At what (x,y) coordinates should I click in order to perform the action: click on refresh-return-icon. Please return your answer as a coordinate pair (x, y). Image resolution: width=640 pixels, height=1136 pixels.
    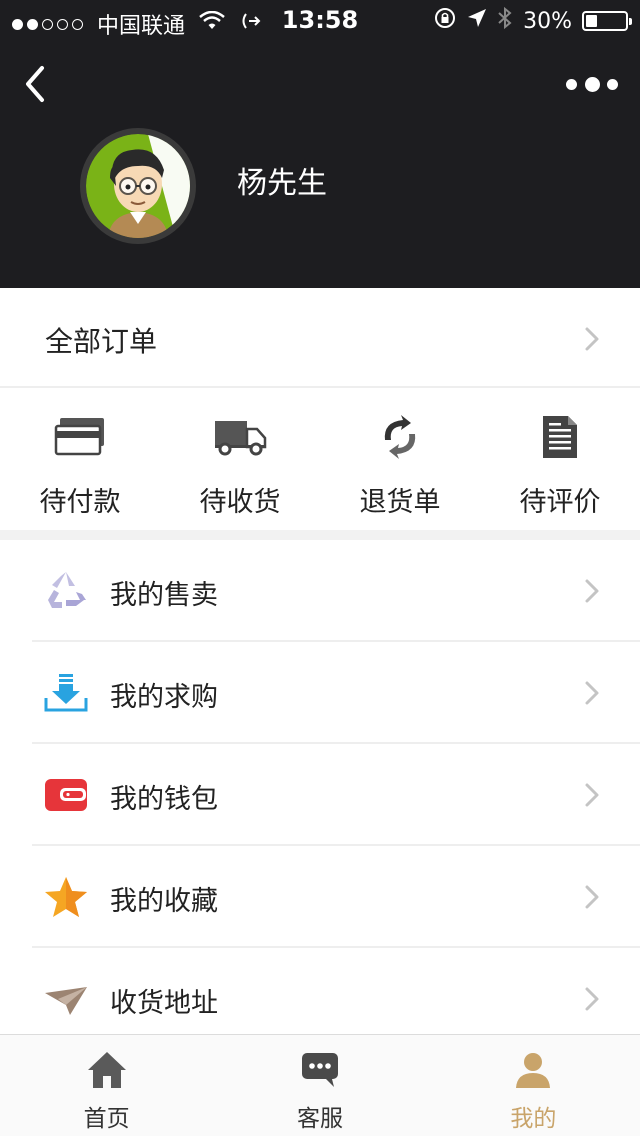
    Looking at the image, I should click on (400, 437).